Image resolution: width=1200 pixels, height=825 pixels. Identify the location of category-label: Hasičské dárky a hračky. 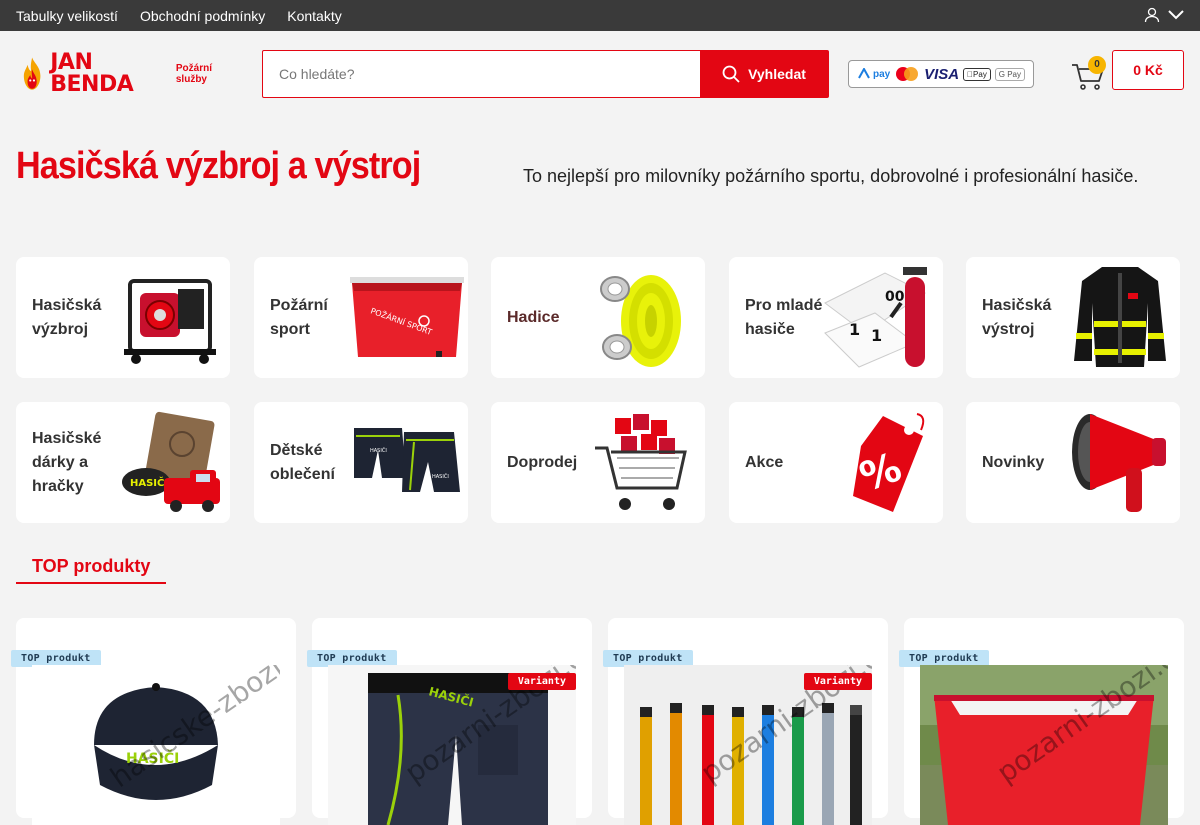
(67, 462).